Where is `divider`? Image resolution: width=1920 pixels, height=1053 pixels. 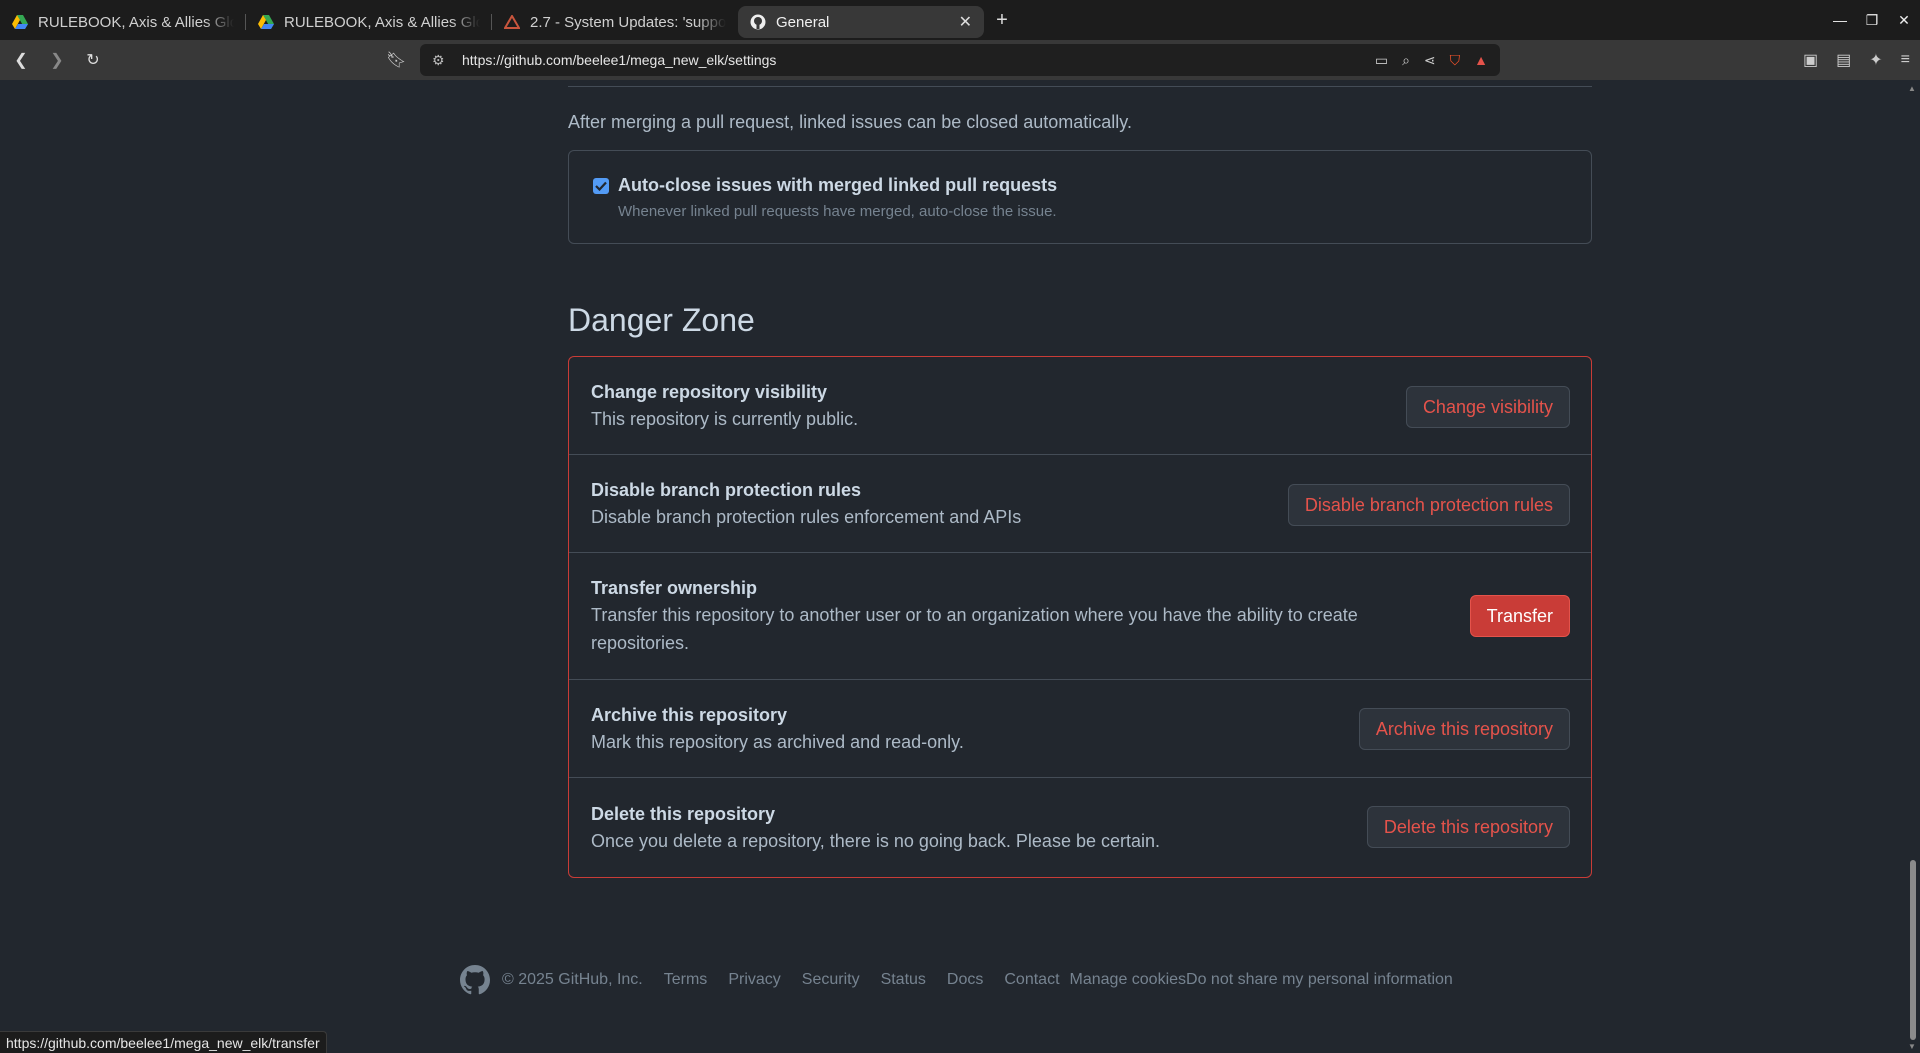 divider is located at coordinates (1080, 86).